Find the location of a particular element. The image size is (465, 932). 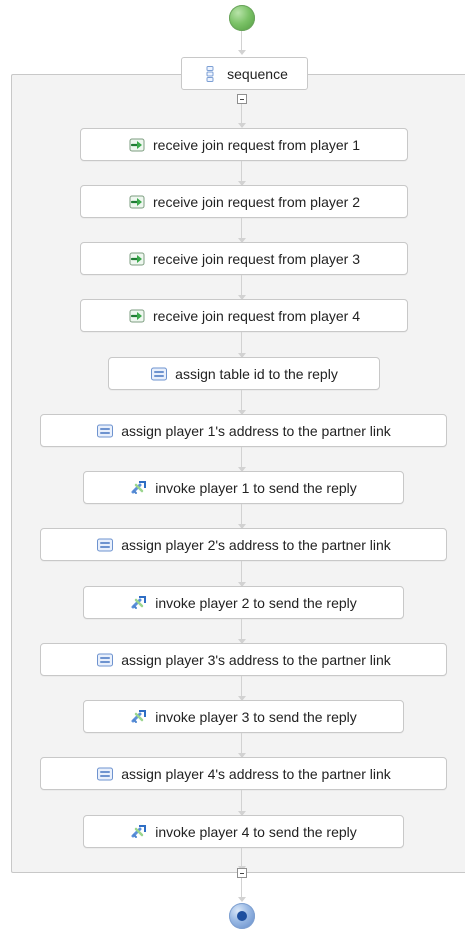

activity-label: receive join request from player 2 is located at coordinates (256, 201).